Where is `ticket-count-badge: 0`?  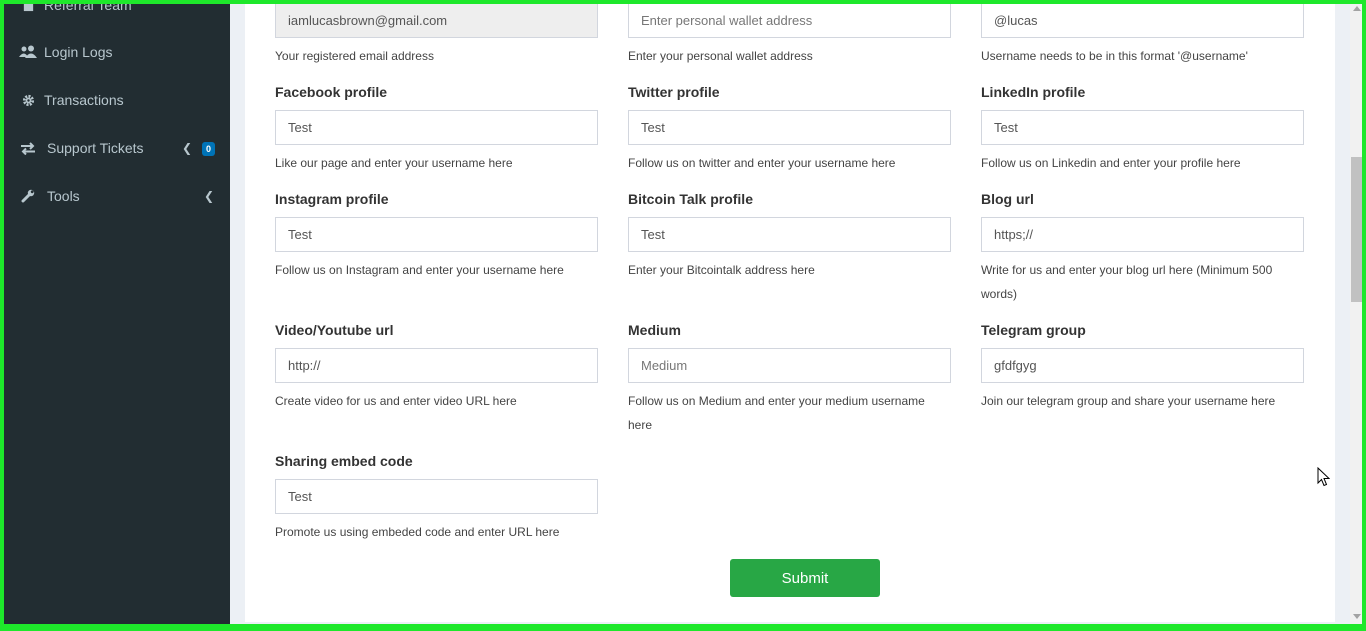
ticket-count-badge: 0 is located at coordinates (208, 149).